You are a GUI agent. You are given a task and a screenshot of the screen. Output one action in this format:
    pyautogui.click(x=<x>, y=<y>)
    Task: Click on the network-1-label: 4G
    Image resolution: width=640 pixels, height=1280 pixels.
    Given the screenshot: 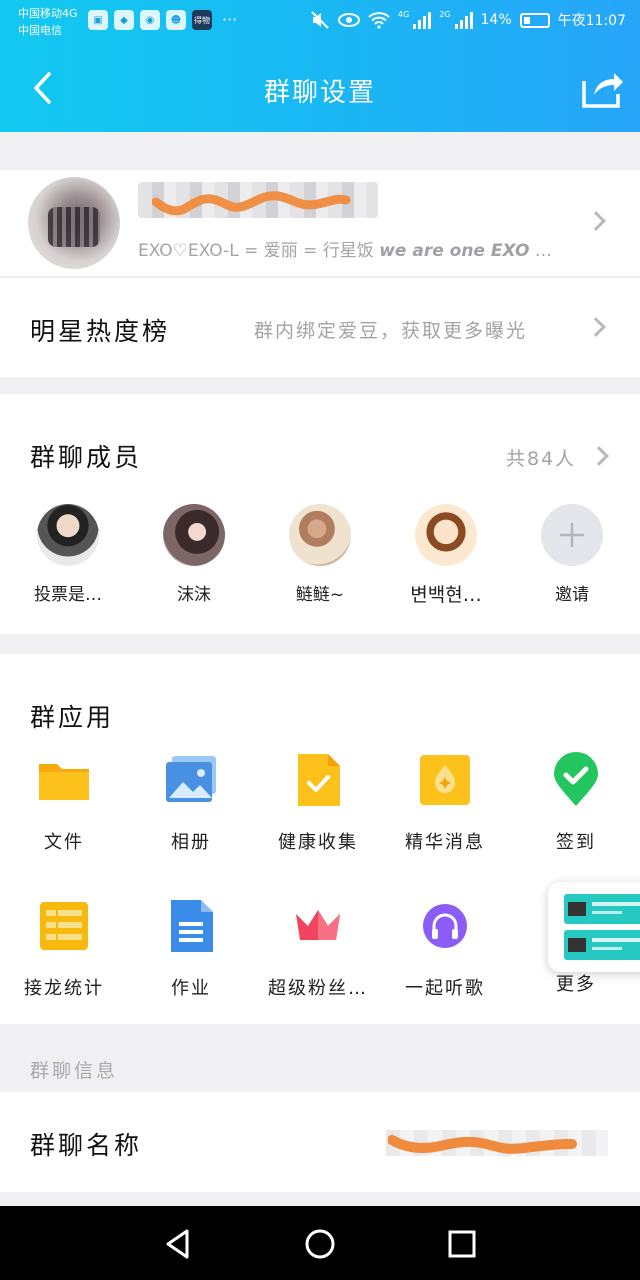 What is the action you would take?
    pyautogui.click(x=403, y=14)
    